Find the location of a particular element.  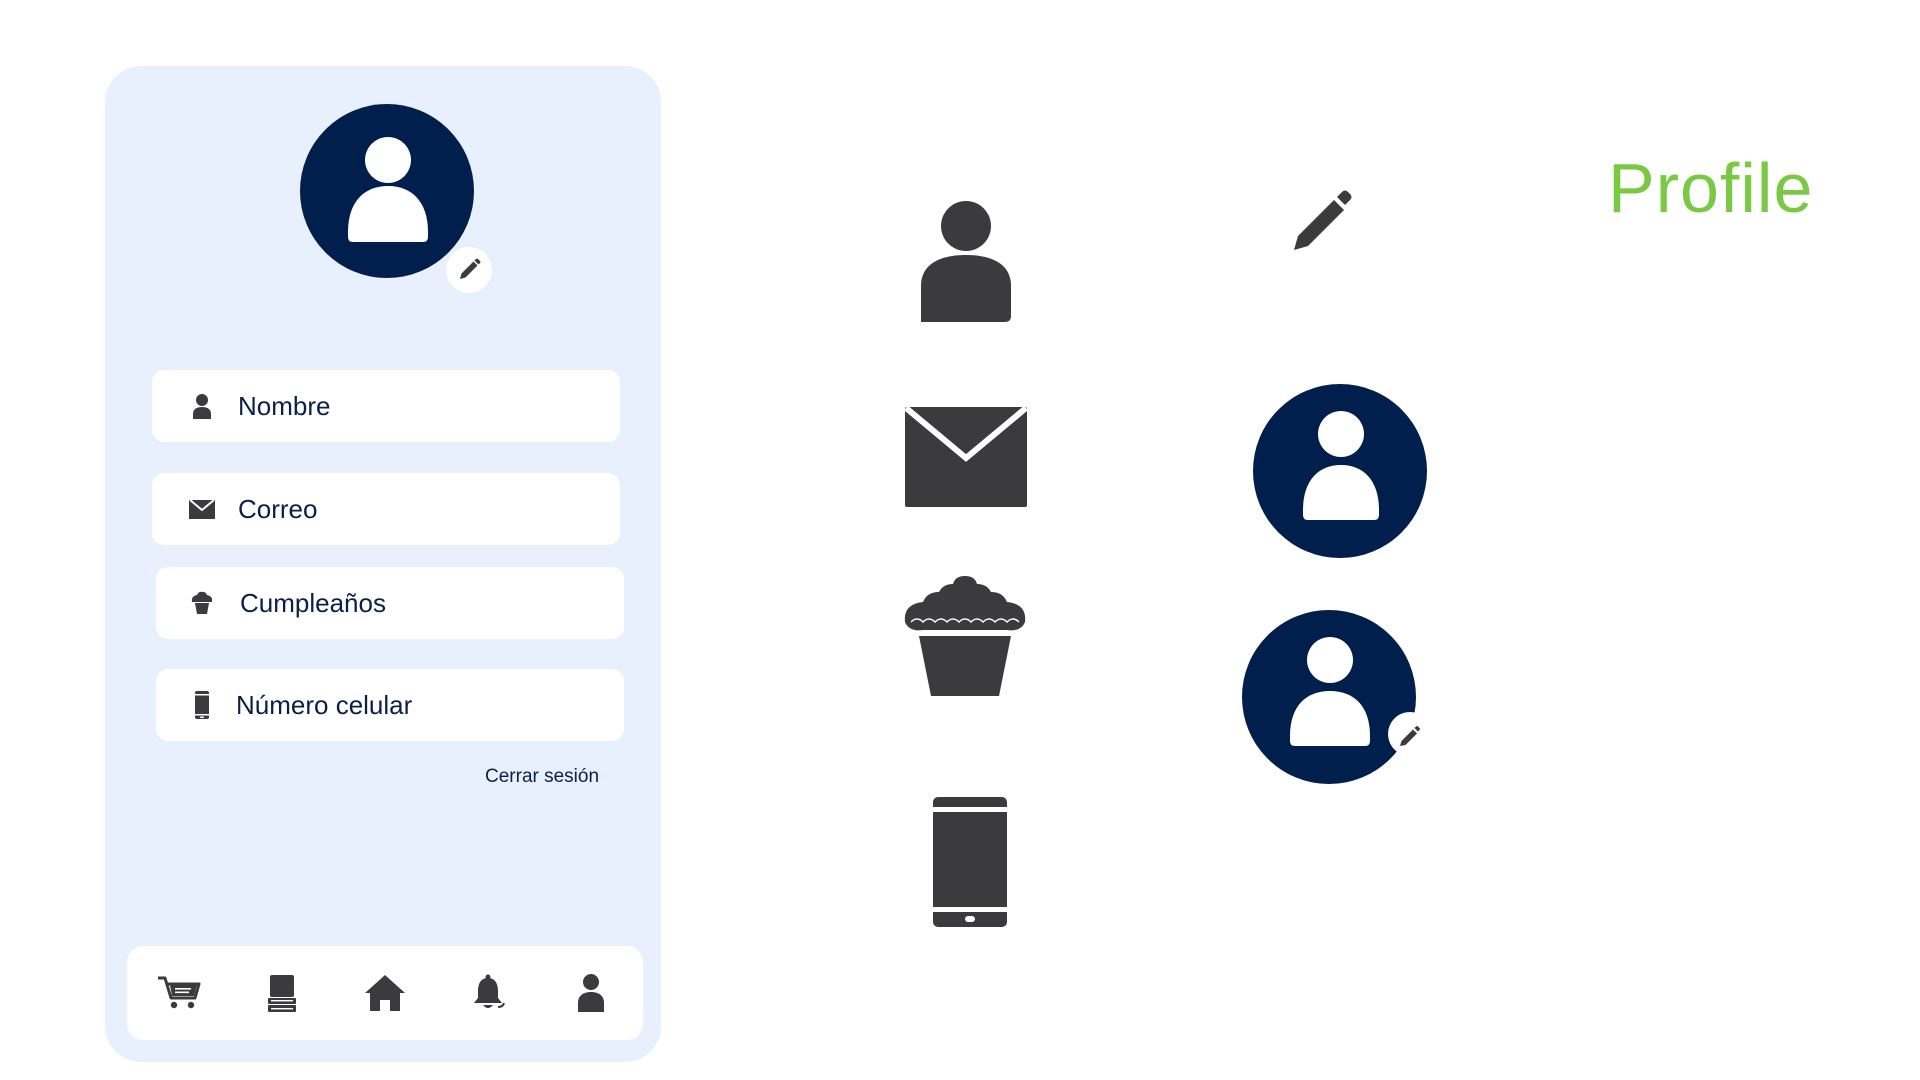

books-icon is located at coordinates (281, 993).